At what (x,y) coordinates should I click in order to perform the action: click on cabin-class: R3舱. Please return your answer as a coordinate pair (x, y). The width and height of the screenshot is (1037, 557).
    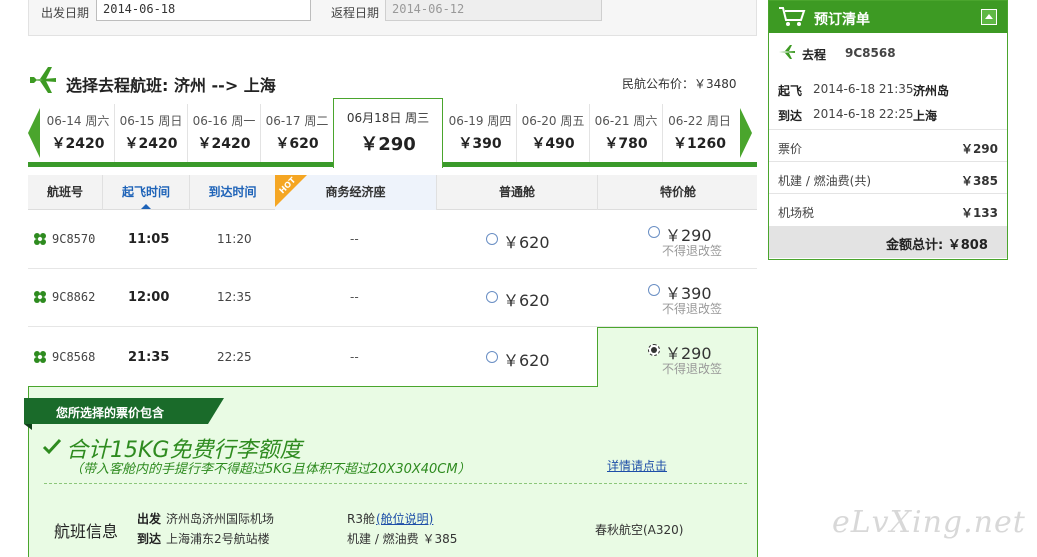
    Looking at the image, I should click on (361, 519).